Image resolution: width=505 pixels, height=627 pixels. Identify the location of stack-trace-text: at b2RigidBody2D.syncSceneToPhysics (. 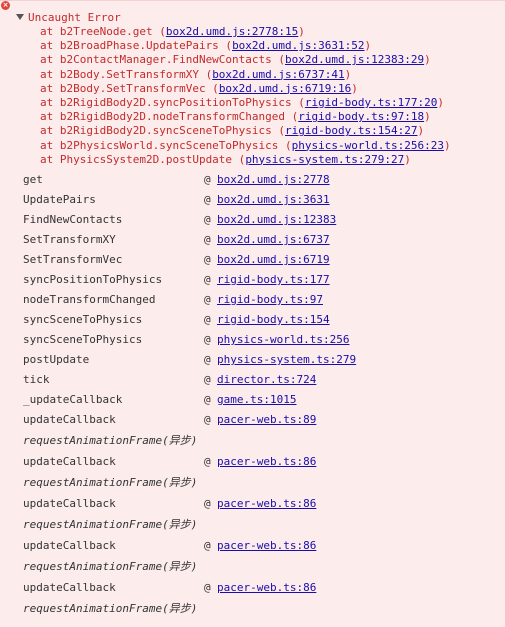
(163, 131).